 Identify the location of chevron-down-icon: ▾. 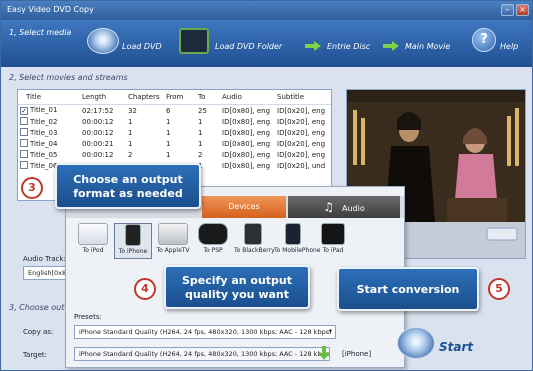
(330, 331).